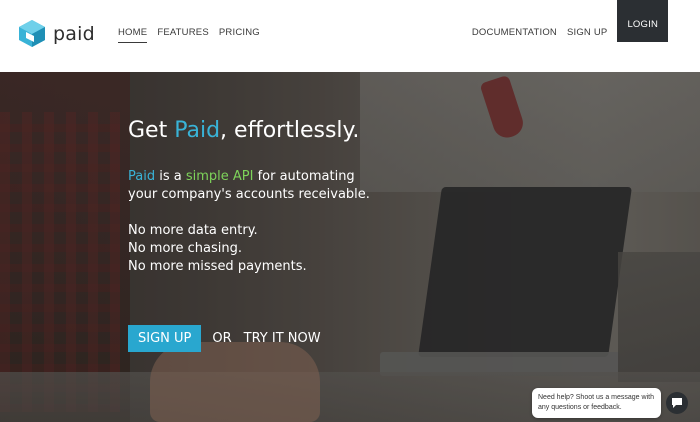  I want to click on hero-sub-highlight: simple API, so click(219, 176).